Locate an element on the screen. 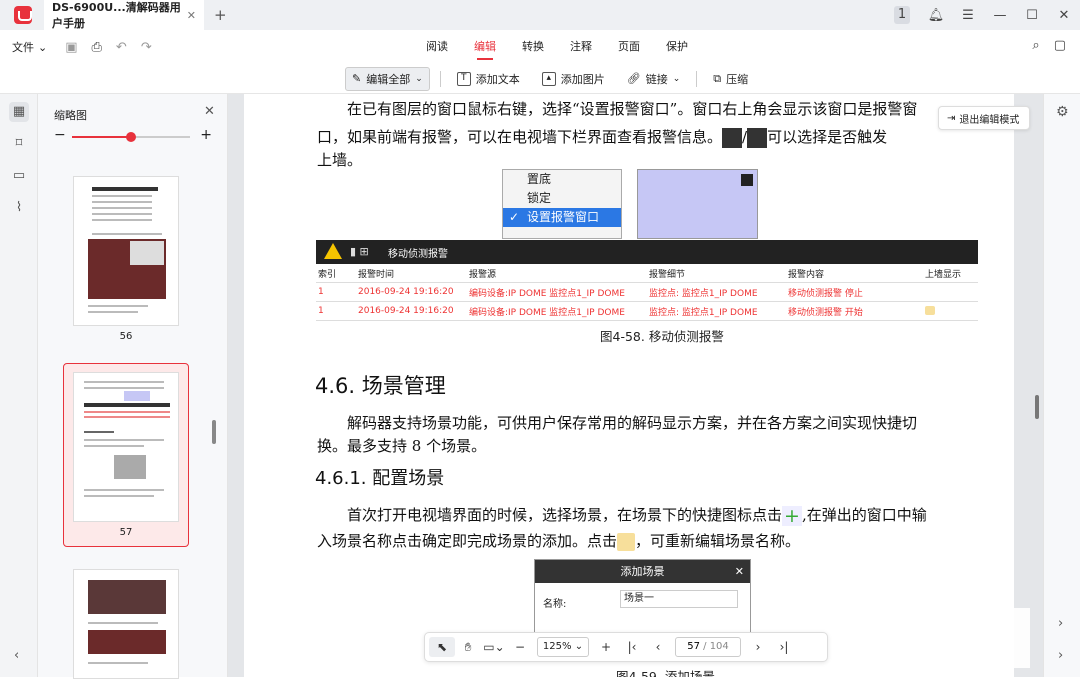 The height and width of the screenshot is (679, 1080). minimize-icon: — is located at coordinates (1000, 15).